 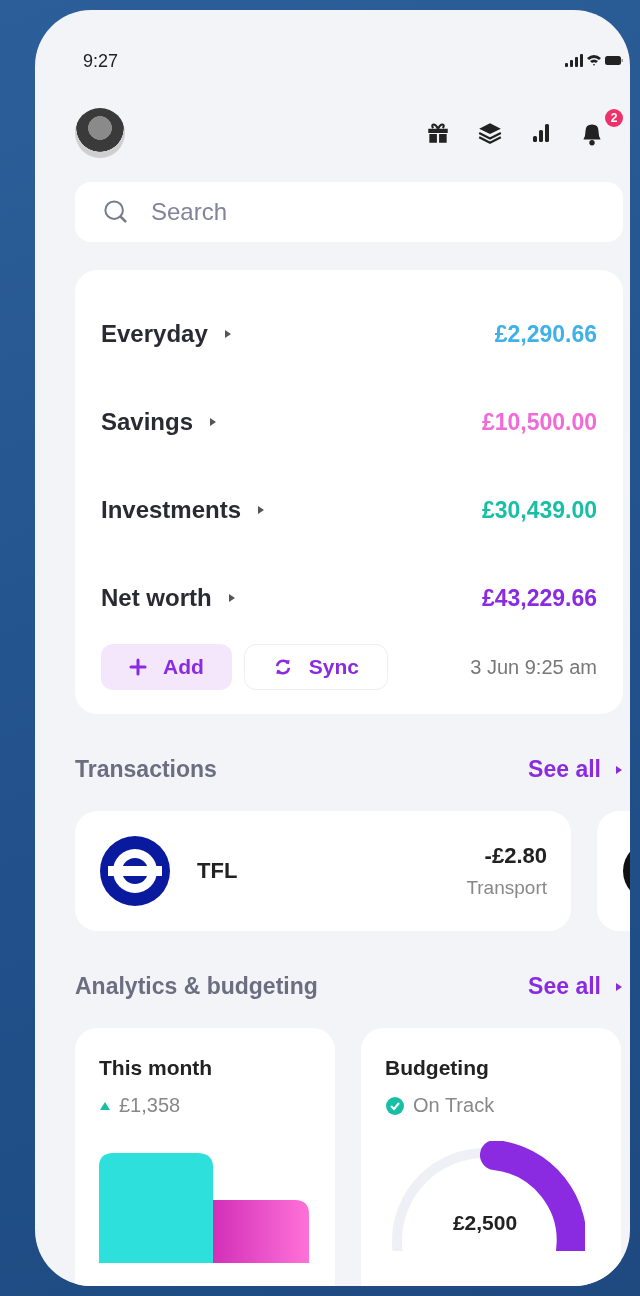 I want to click on account-name: Net worth, so click(x=156, y=598).